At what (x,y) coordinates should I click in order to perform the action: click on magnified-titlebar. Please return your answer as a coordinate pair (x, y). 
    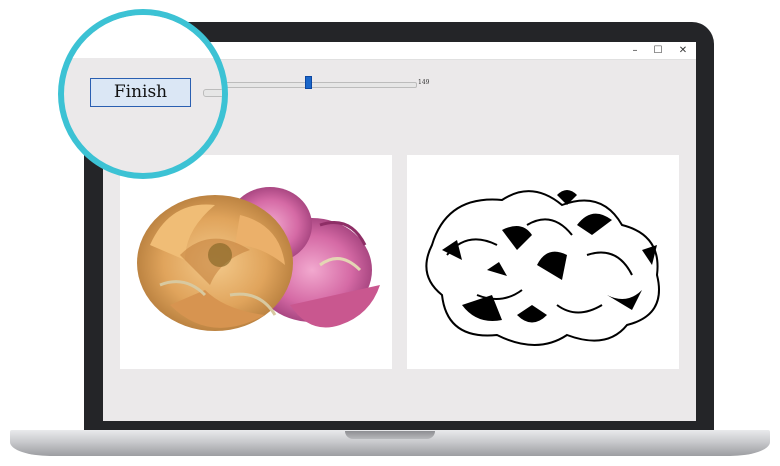
    Looking at the image, I should click on (143, 36).